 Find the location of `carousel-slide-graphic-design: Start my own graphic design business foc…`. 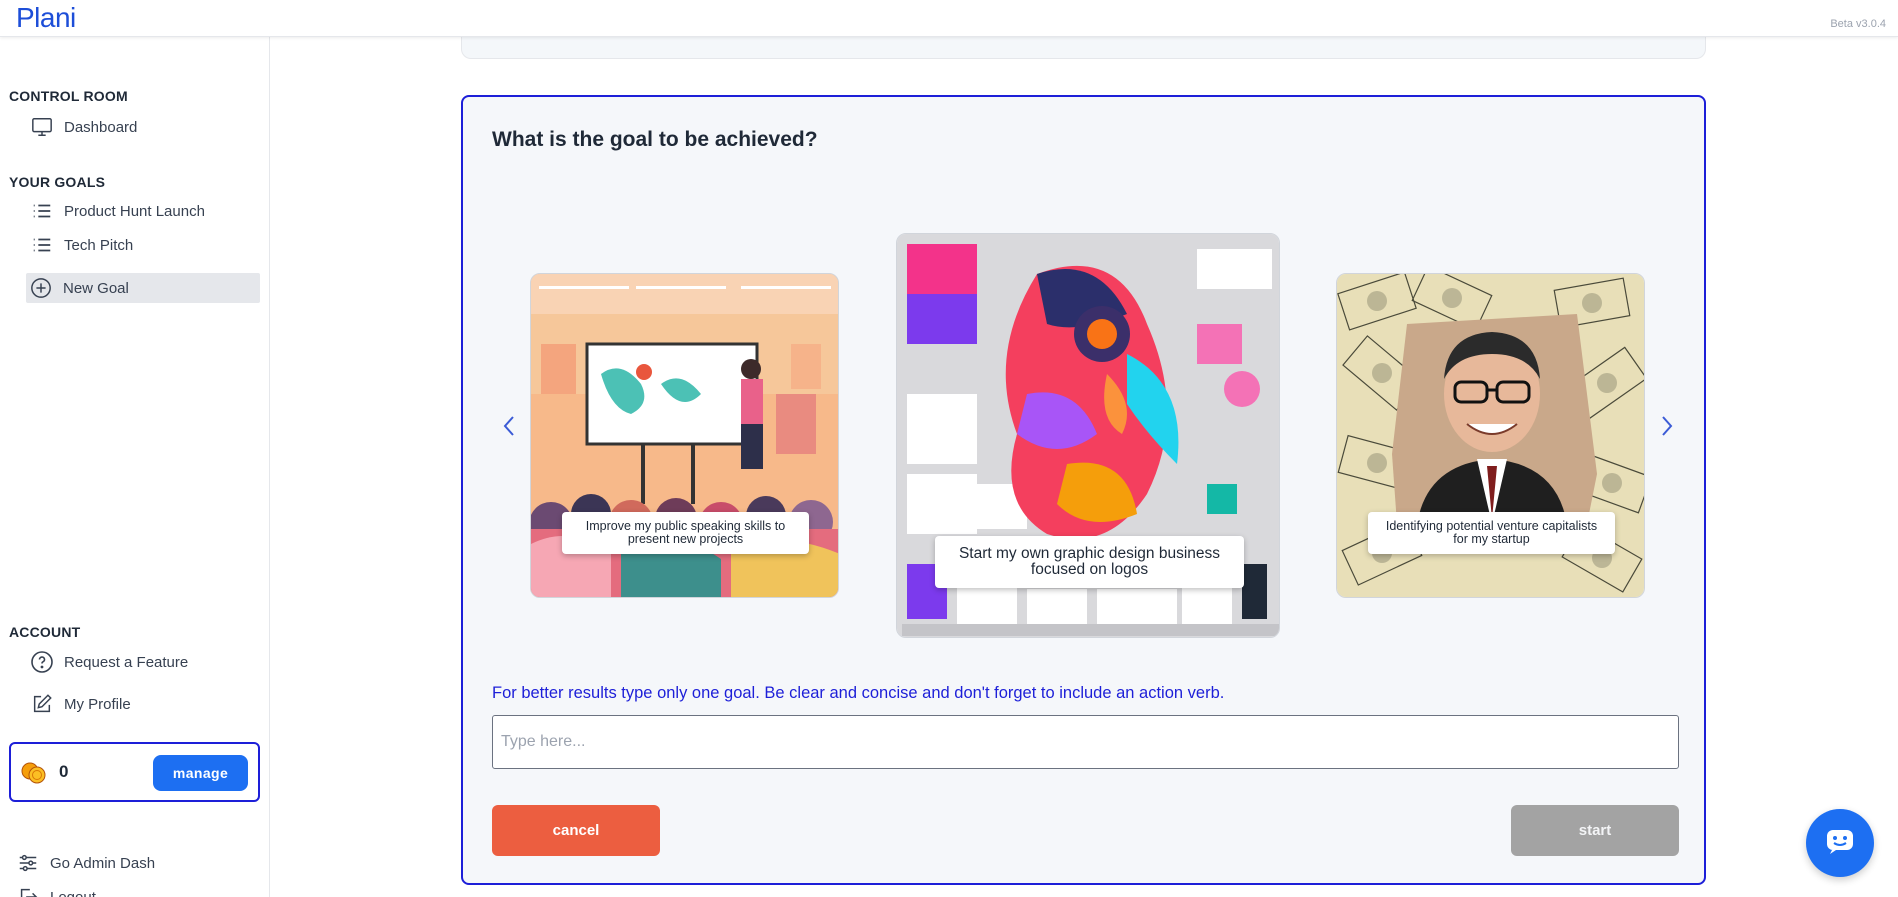

carousel-slide-graphic-design: Start my own graphic design business foc… is located at coordinates (1088, 435).